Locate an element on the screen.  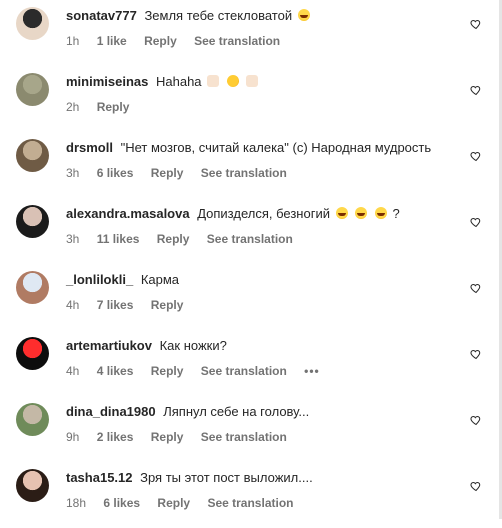
comment-time: 4h is located at coordinates (73, 371).